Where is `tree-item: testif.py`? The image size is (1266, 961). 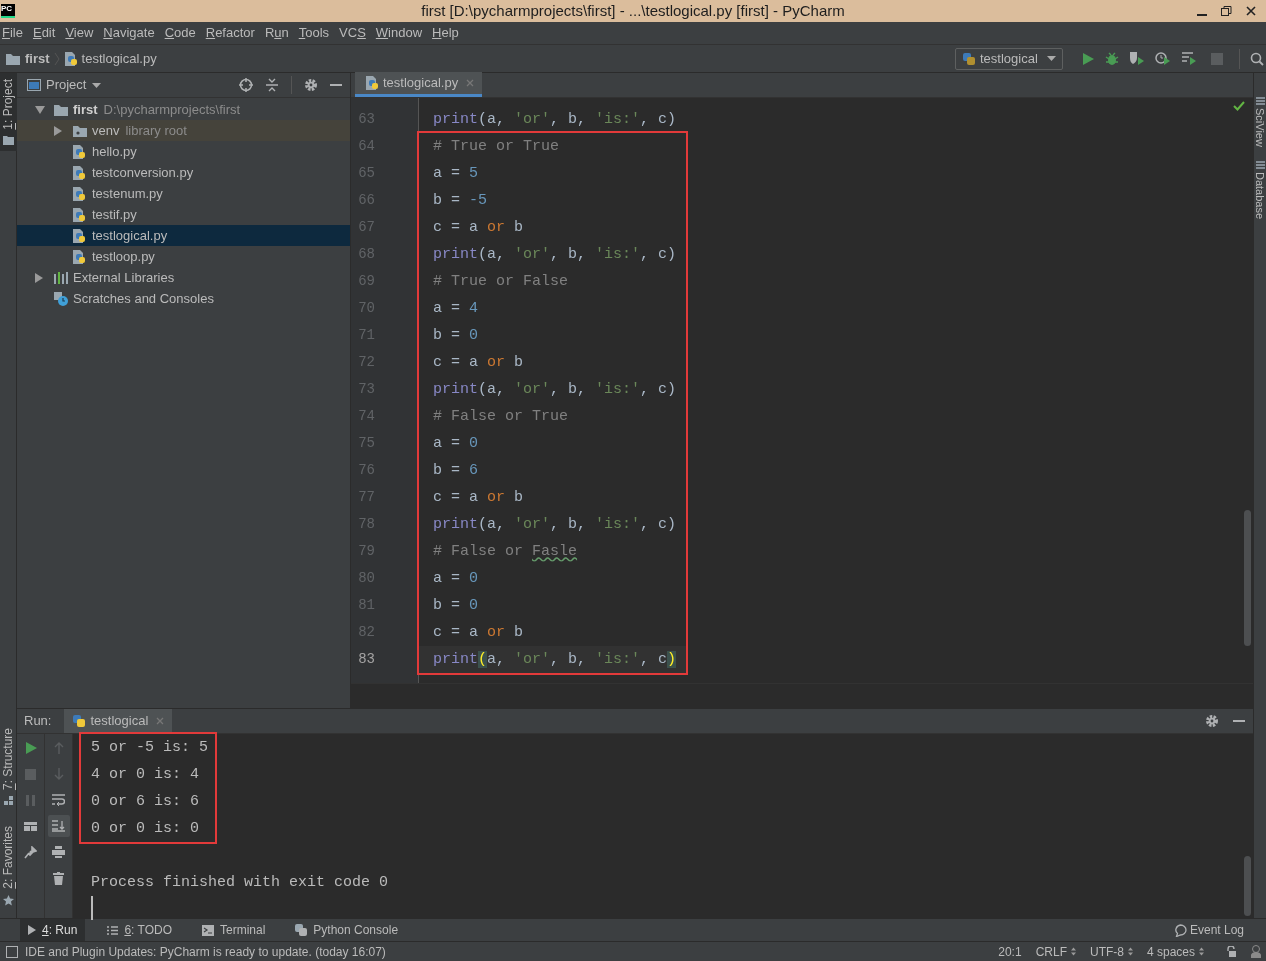 tree-item: testif.py is located at coordinates (183, 214).